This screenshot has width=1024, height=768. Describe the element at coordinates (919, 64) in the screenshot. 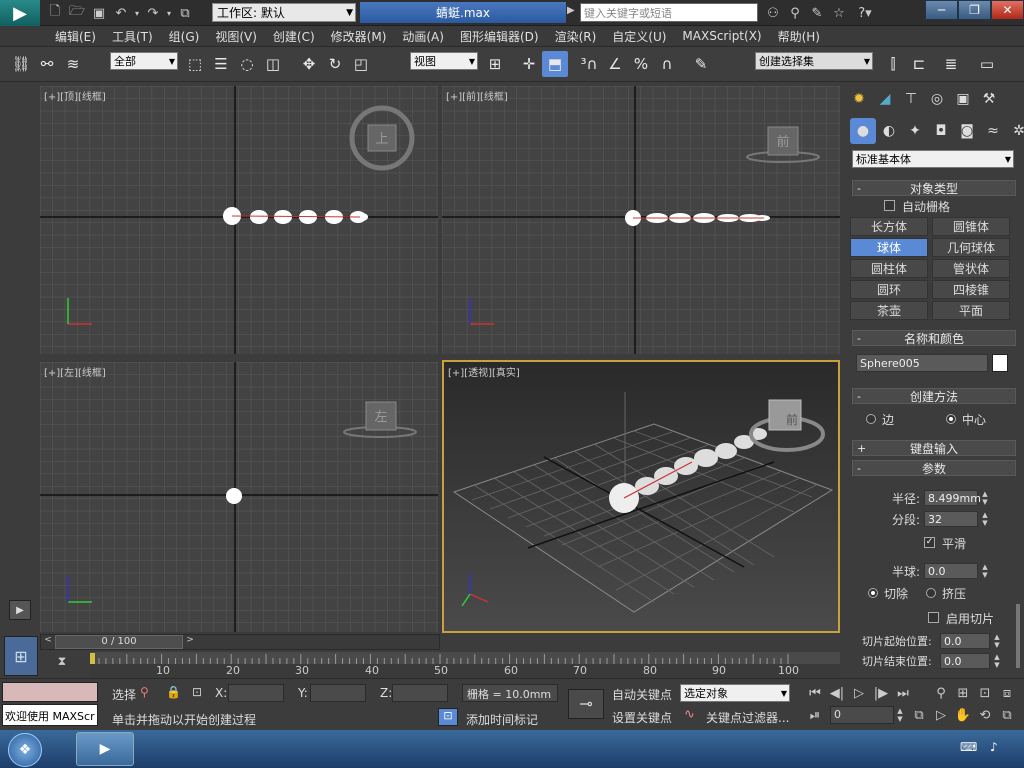

I see `align-icon: ⊏` at that location.